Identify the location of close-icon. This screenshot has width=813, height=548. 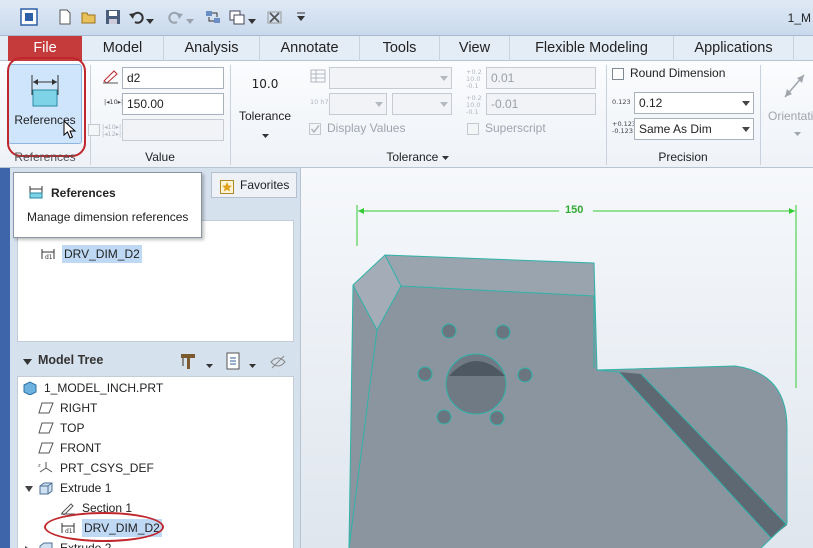
(275, 17).